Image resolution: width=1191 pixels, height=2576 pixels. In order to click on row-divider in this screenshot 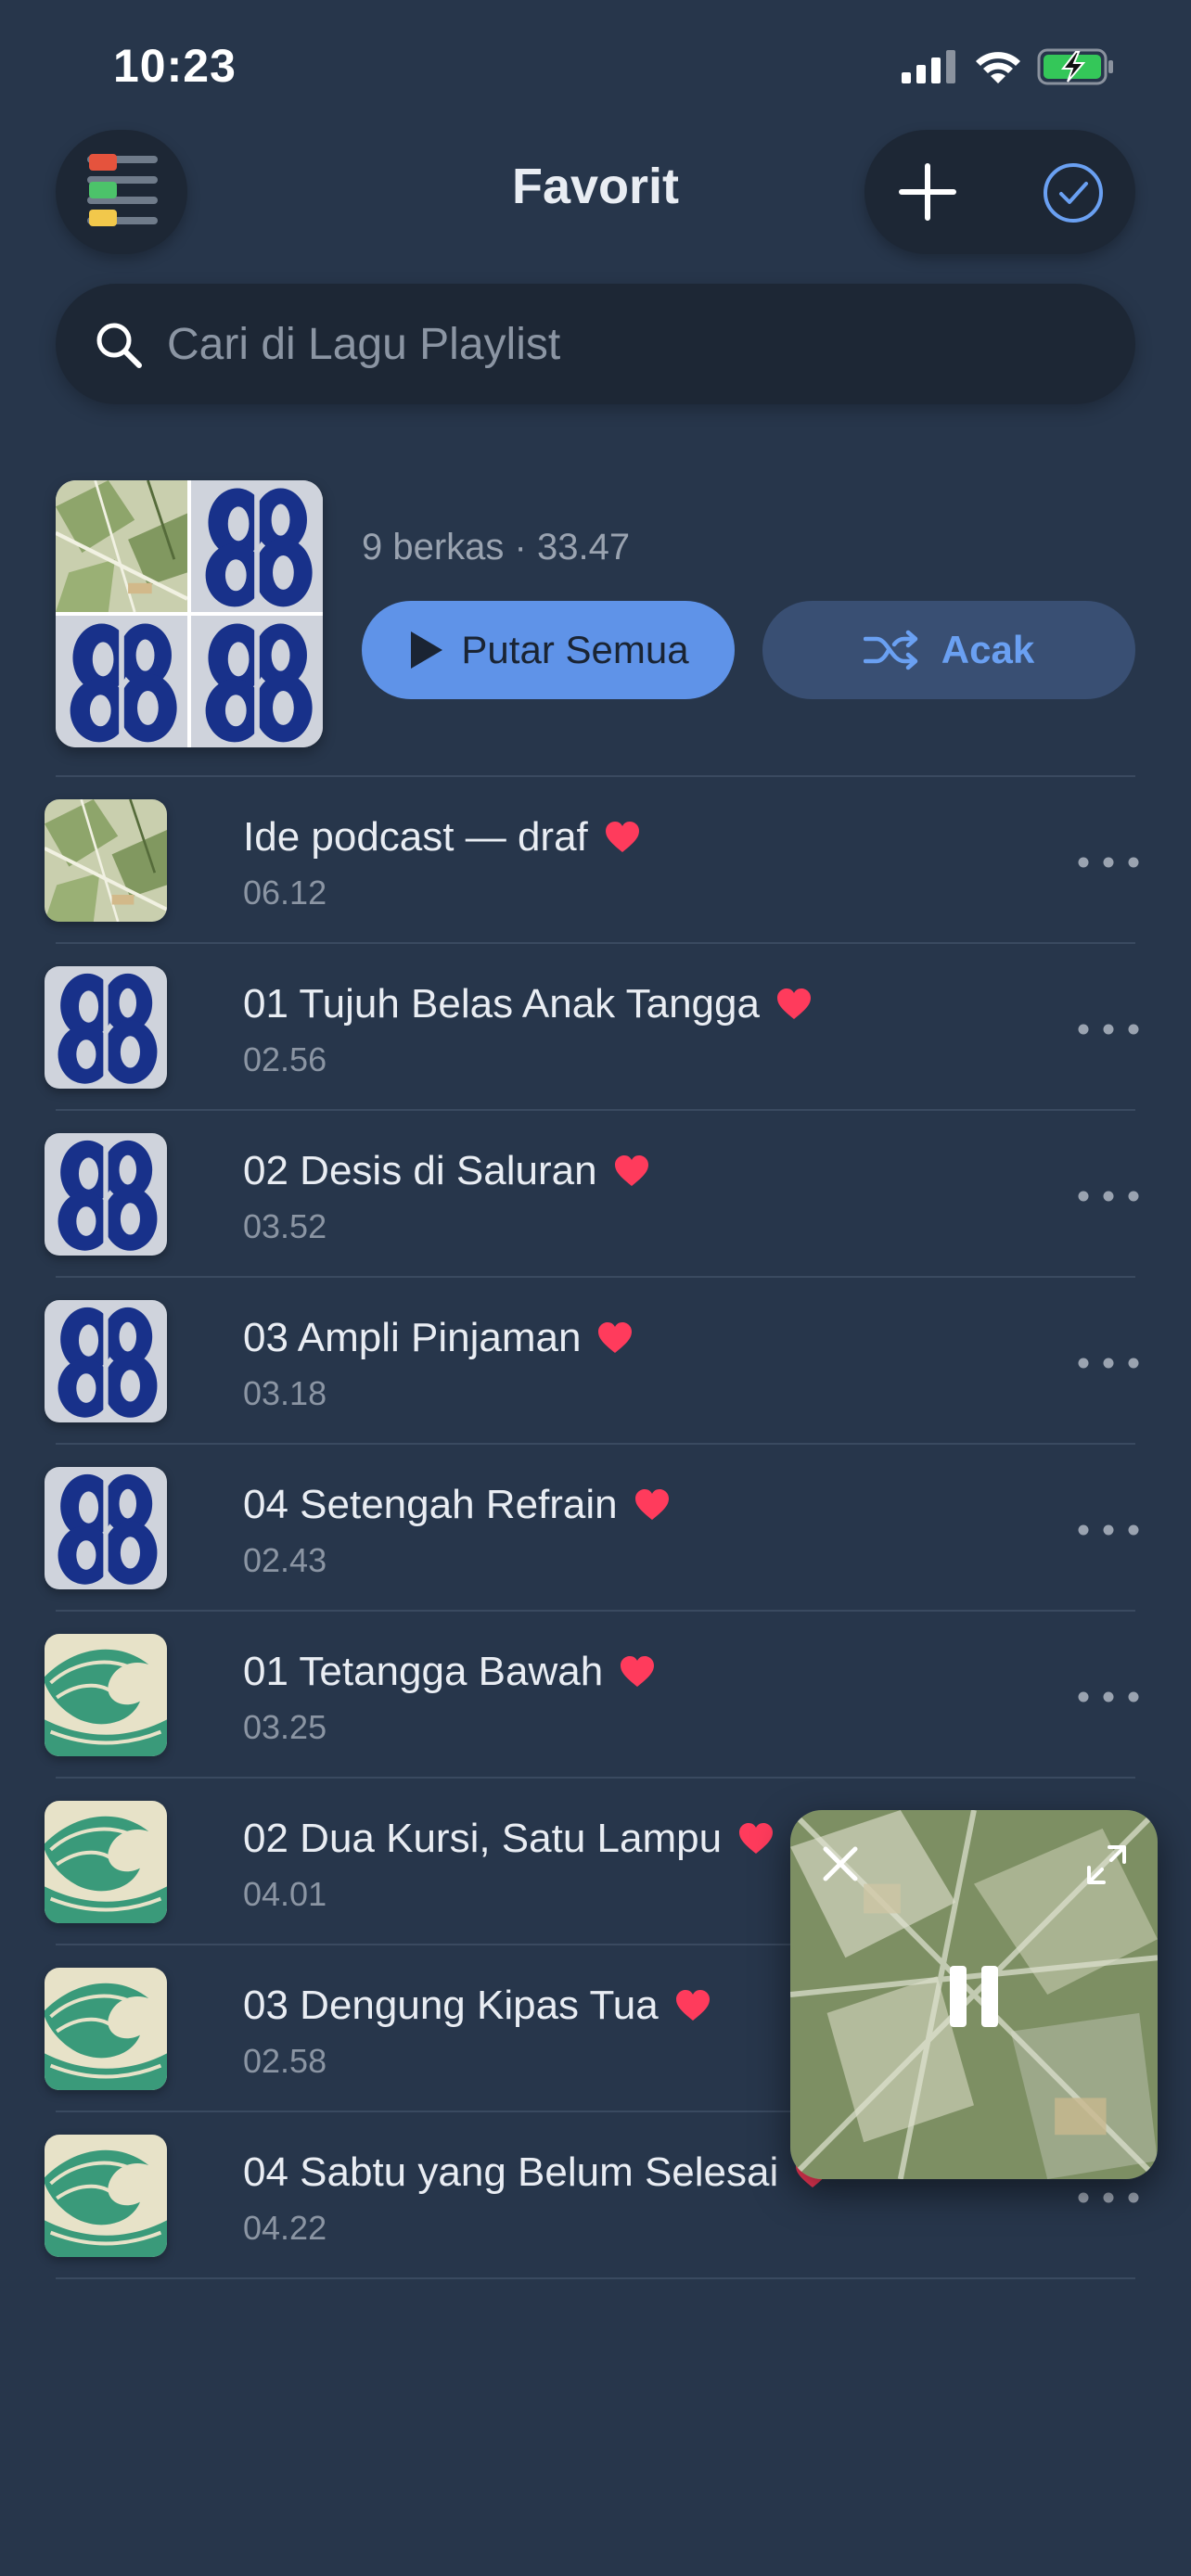, I will do `click(595, 2278)`.